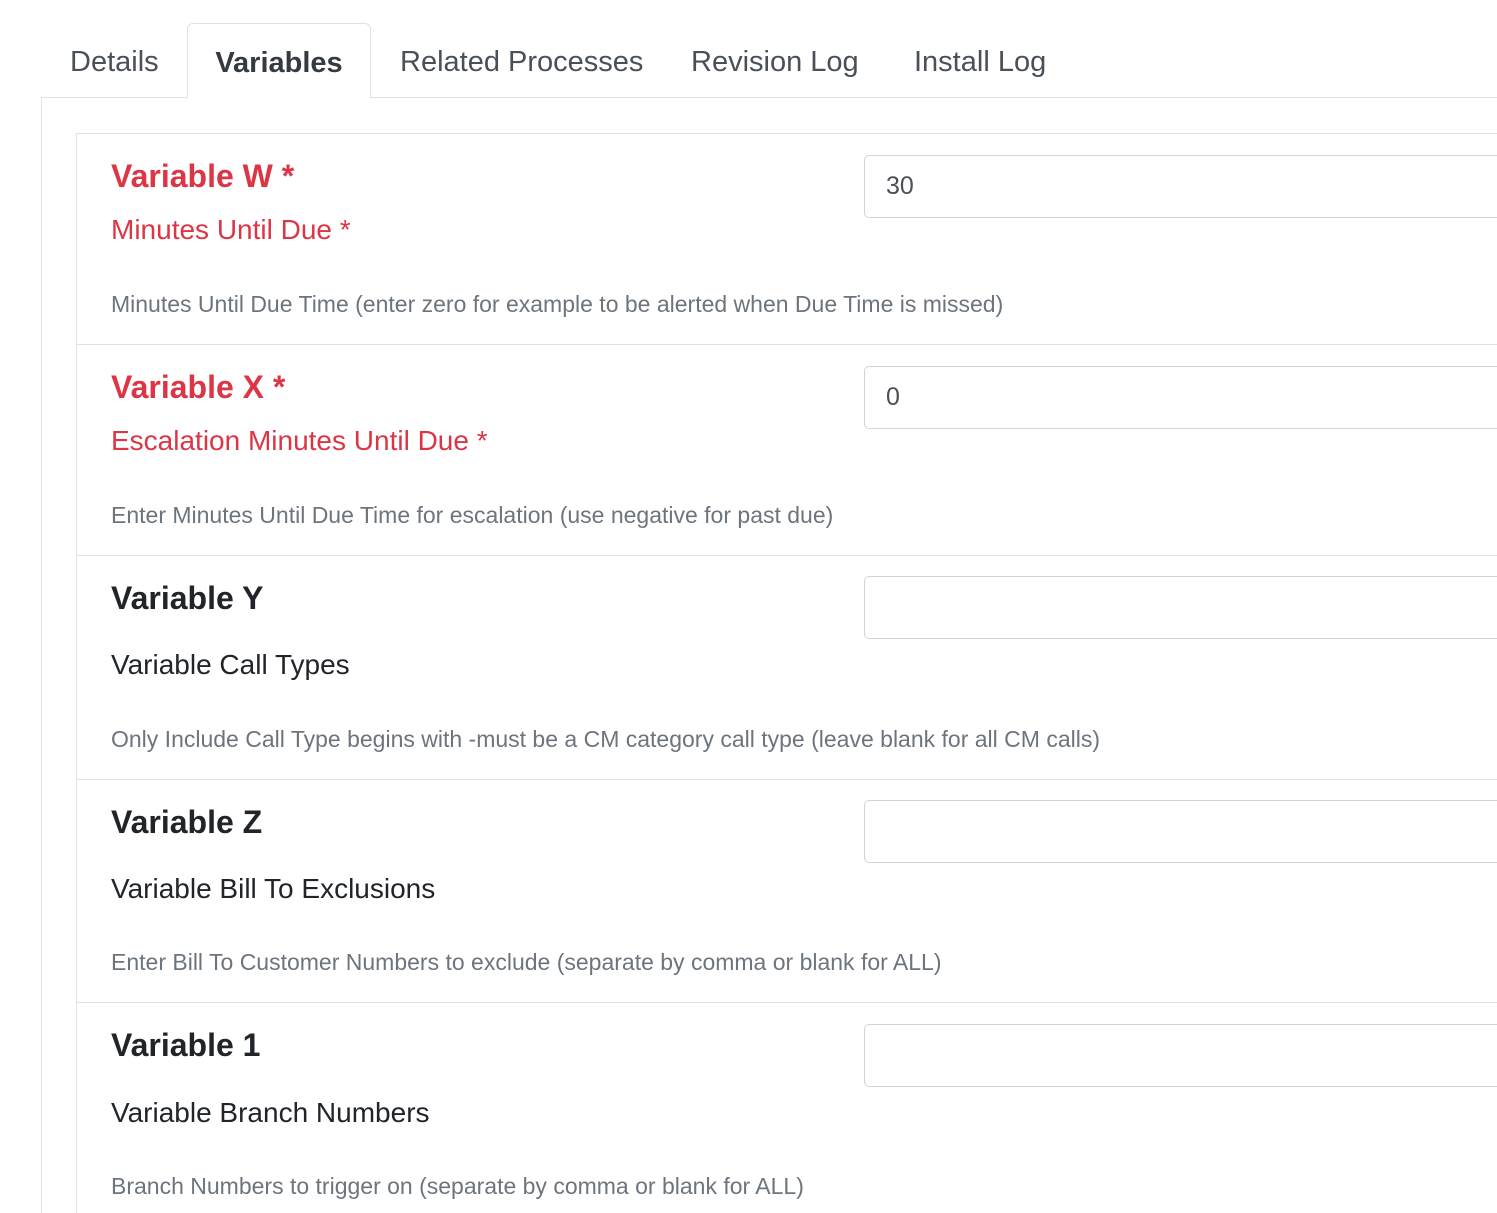 The width and height of the screenshot is (1497, 1213). What do you see at coordinates (203, 176) in the screenshot?
I see `variable-title: Variable W *` at bounding box center [203, 176].